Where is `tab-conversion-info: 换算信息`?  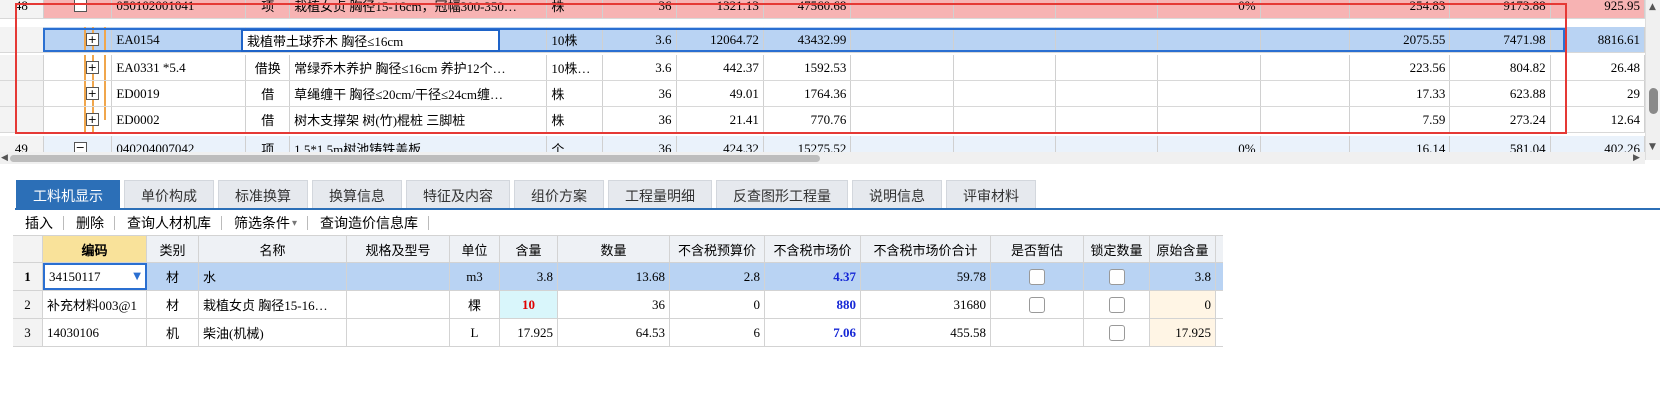 tab-conversion-info: 换算信息 is located at coordinates (357, 195).